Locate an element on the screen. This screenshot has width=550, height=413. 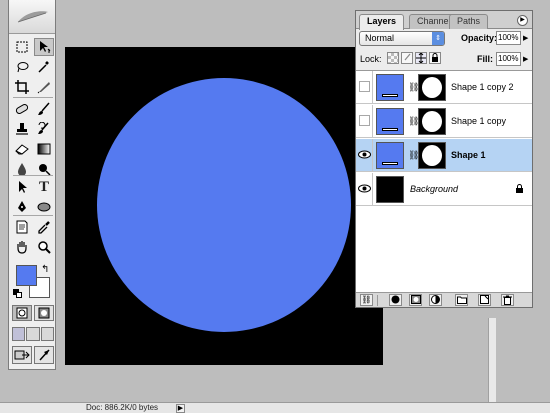
type-icon: T is located at coordinates (43, 186).